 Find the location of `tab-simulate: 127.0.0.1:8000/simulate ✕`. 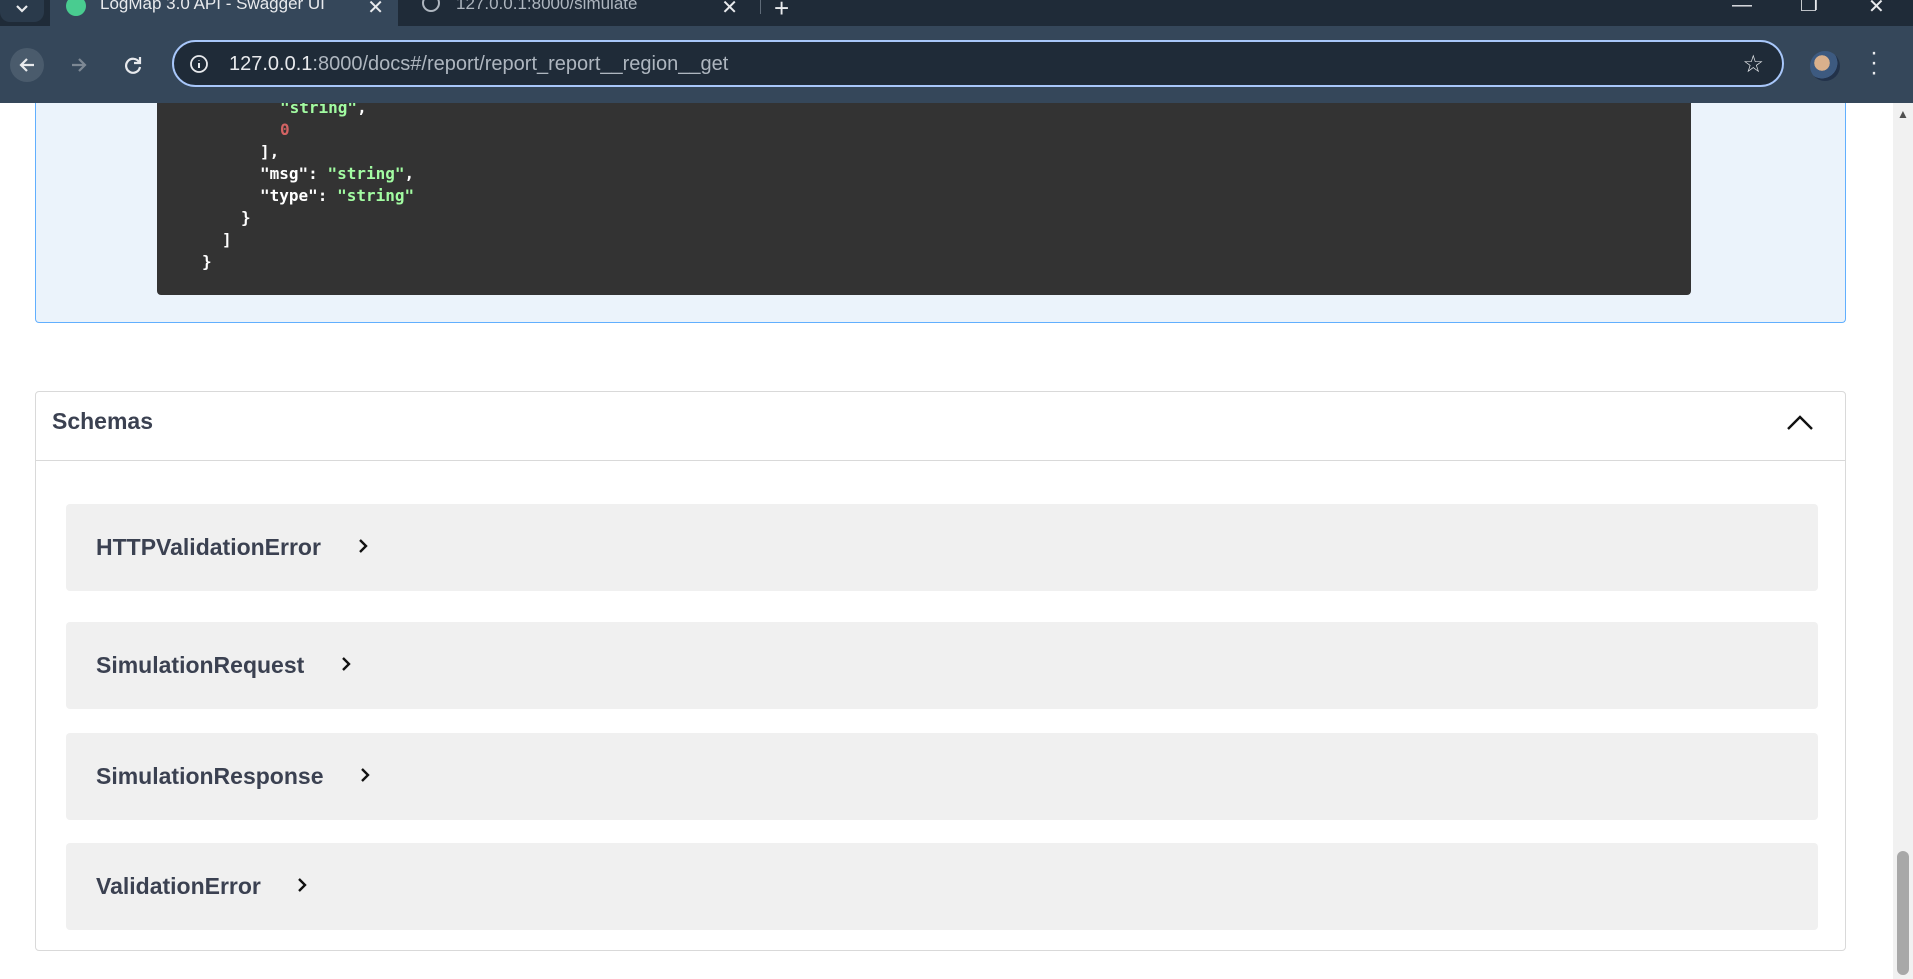

tab-simulate: 127.0.0.1:8000/simulate ✕ is located at coordinates (580, 13).